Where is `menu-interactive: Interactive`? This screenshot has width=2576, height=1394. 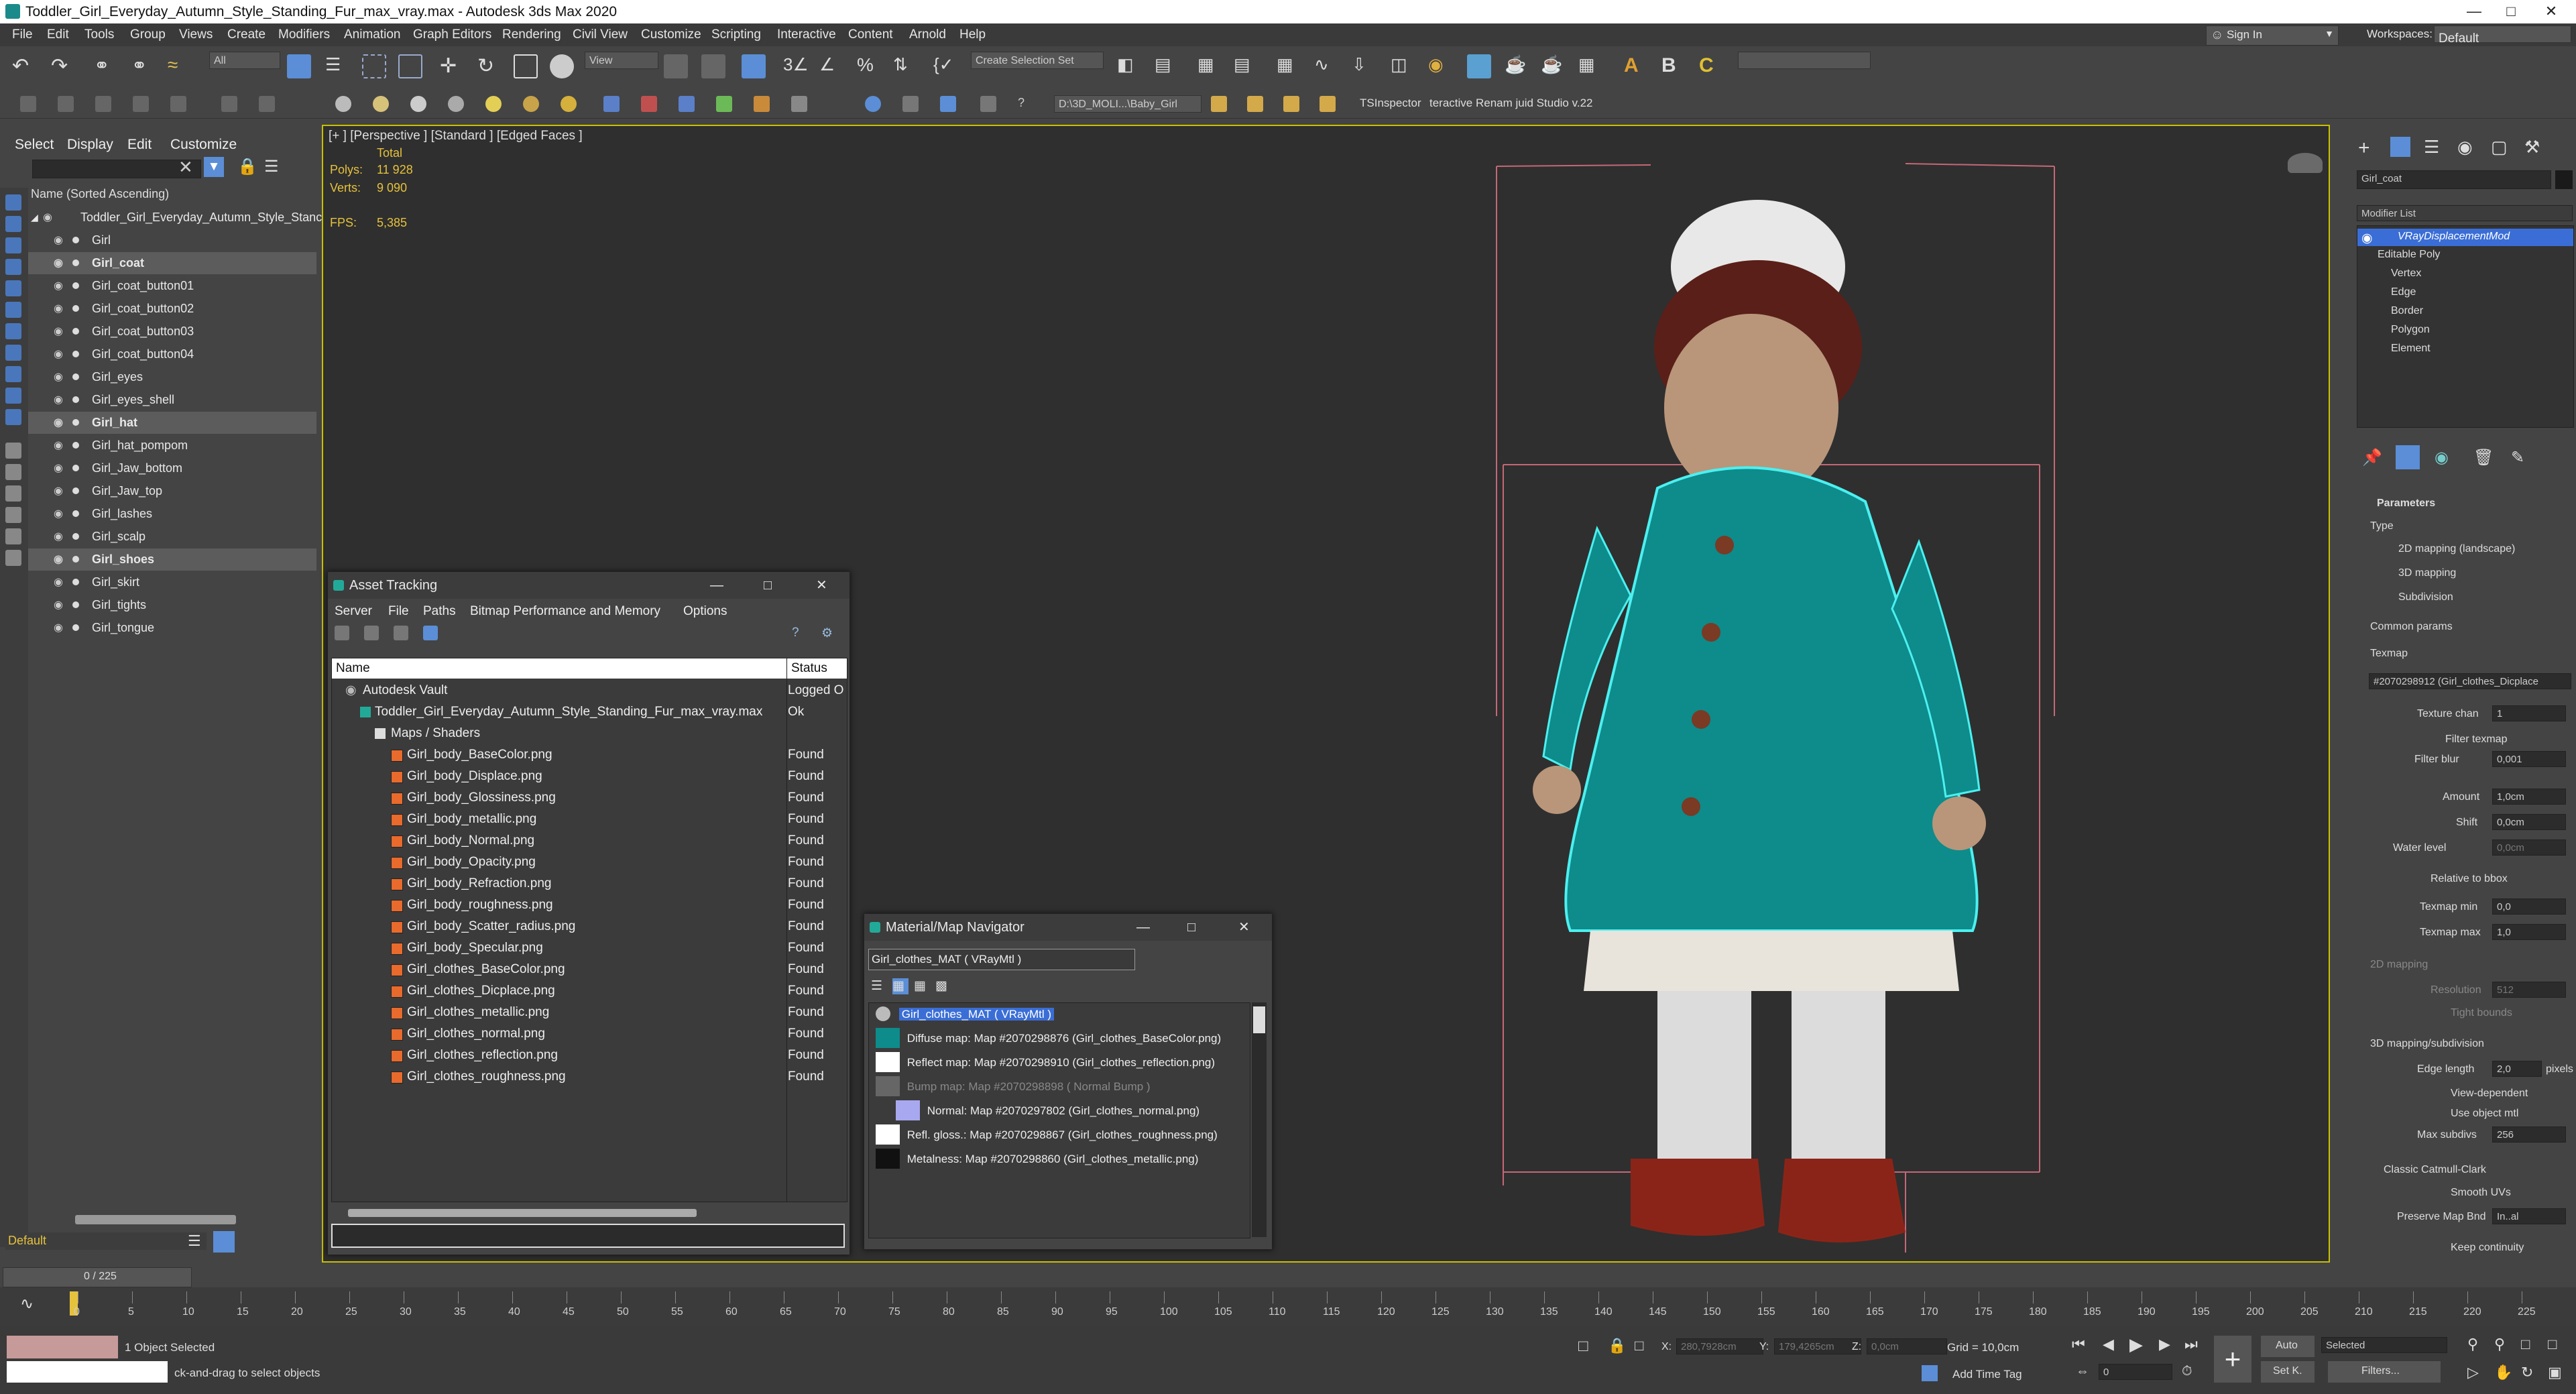
menu-interactive: Interactive is located at coordinates (806, 34).